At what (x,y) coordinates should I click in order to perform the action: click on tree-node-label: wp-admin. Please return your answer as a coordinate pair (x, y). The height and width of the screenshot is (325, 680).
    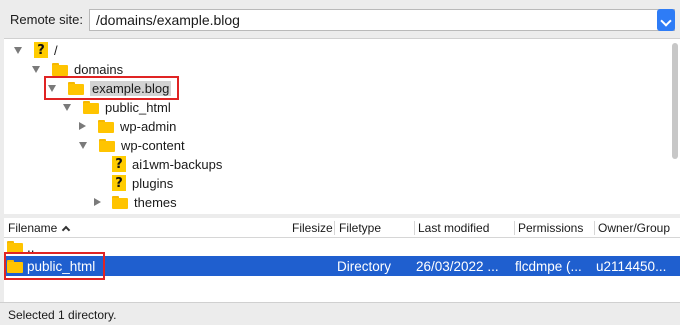
    Looking at the image, I should click on (148, 126).